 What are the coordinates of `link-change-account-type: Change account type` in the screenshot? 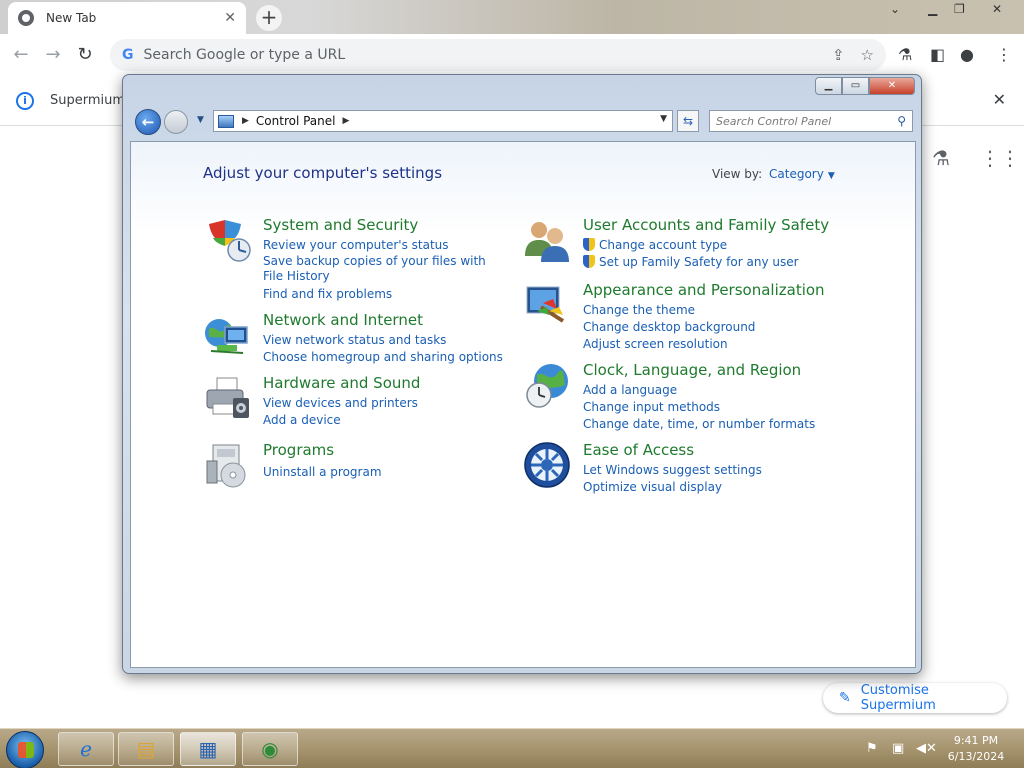 It's located at (698, 245).